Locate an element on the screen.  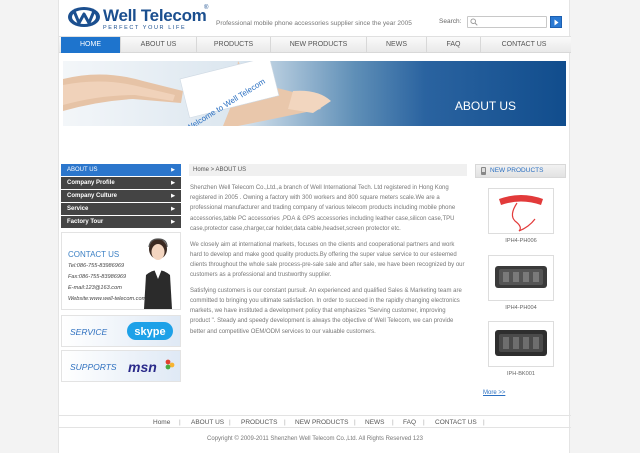
sidebar-item-label: Service is located at coordinates (78, 209).